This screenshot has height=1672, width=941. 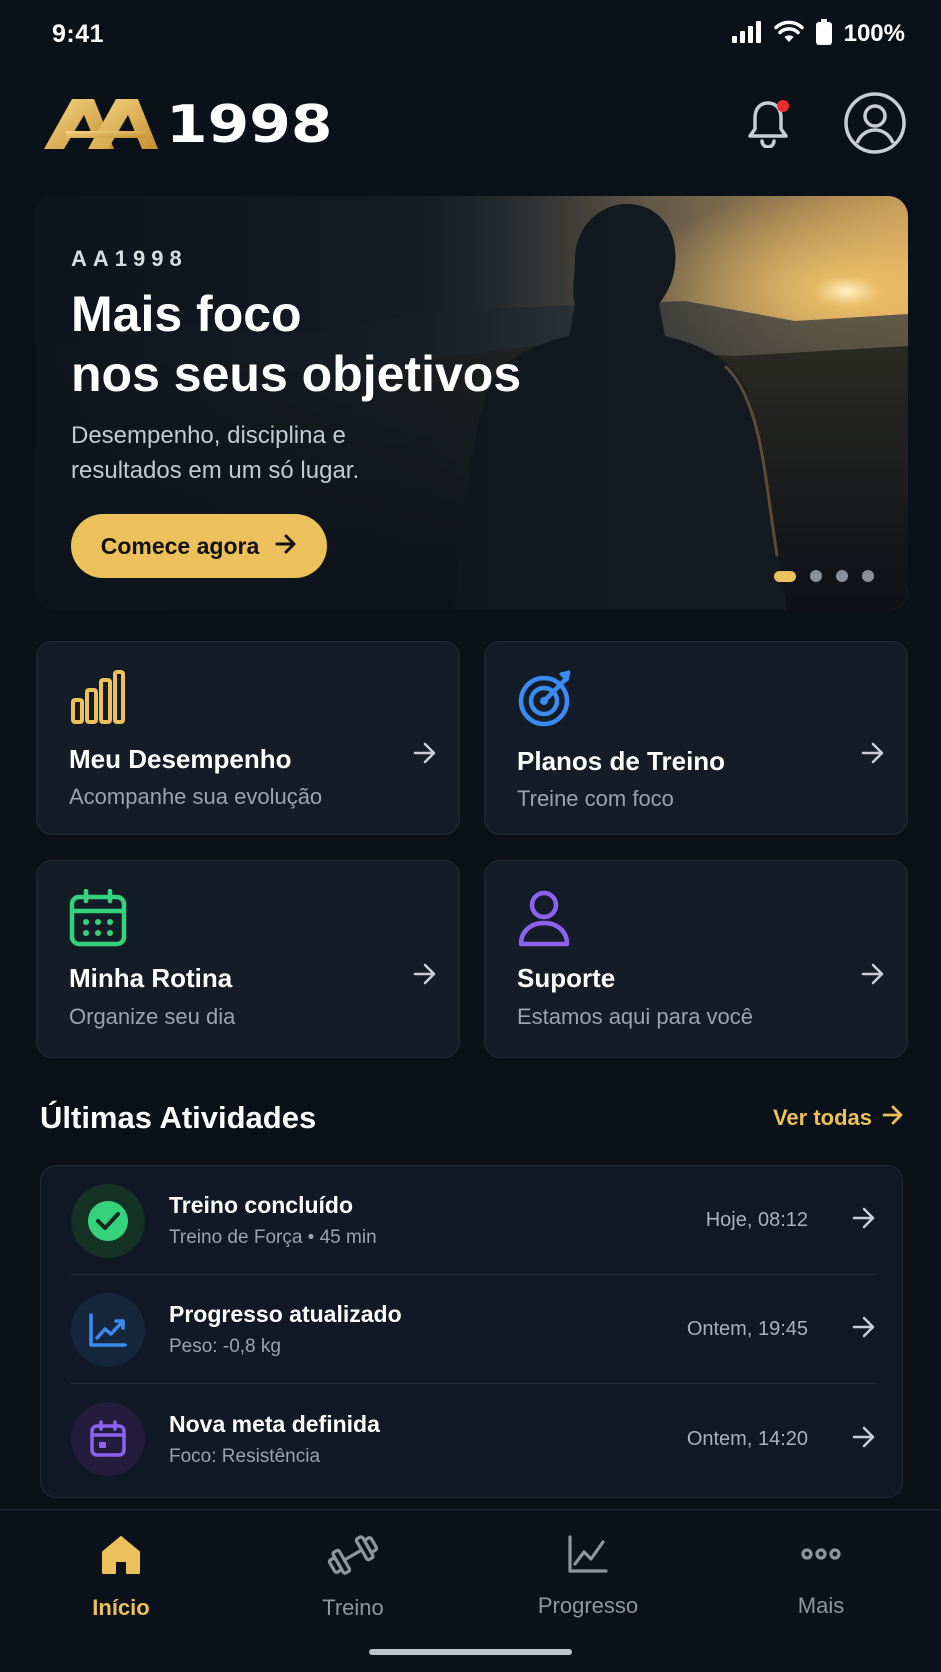 I want to click on battery-percentage: 100%, so click(x=874, y=33).